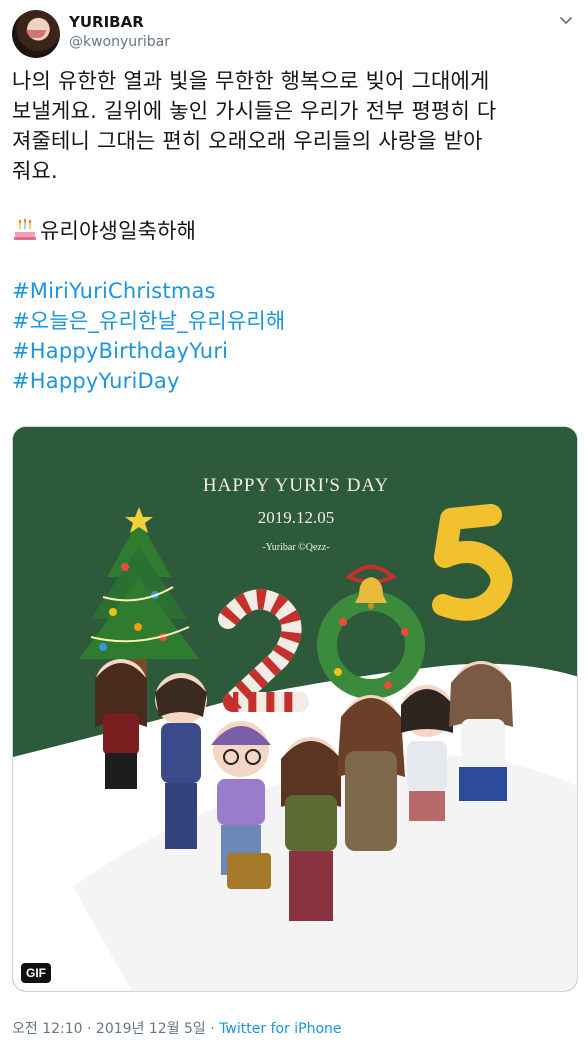  What do you see at coordinates (151, 1029) in the screenshot?
I see `tweet-date: 2019년 12월 5일` at bounding box center [151, 1029].